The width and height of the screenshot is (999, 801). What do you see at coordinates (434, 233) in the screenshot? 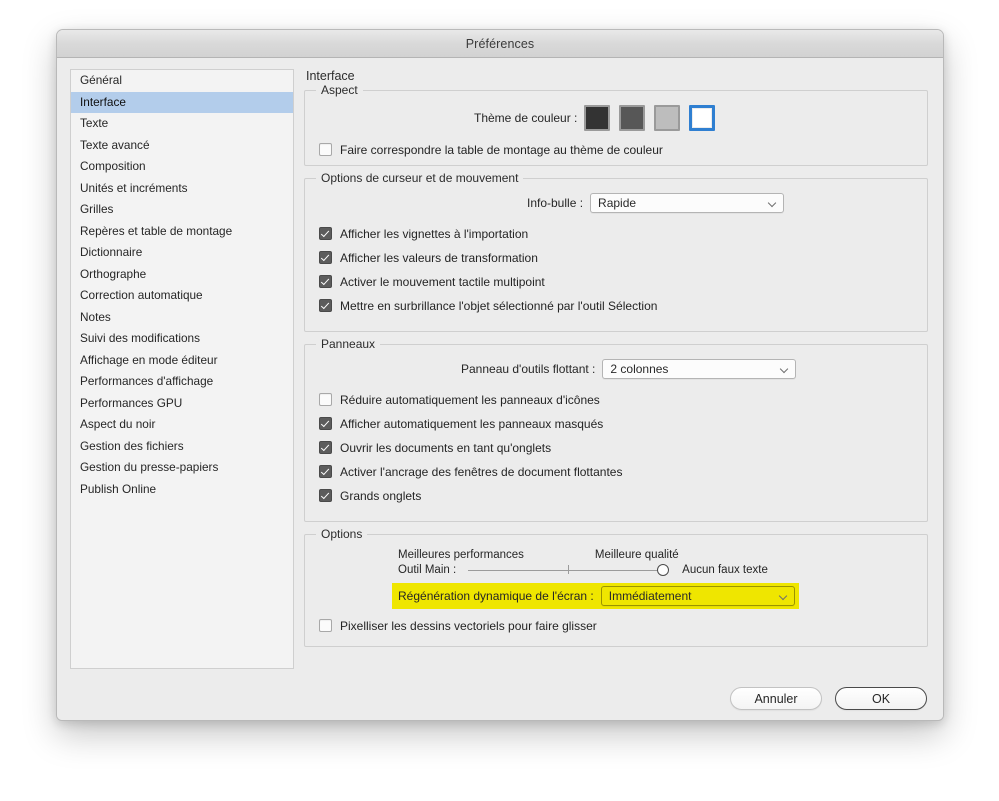
I see `checkbox-label: Afficher les vignettes à l'importation` at bounding box center [434, 233].